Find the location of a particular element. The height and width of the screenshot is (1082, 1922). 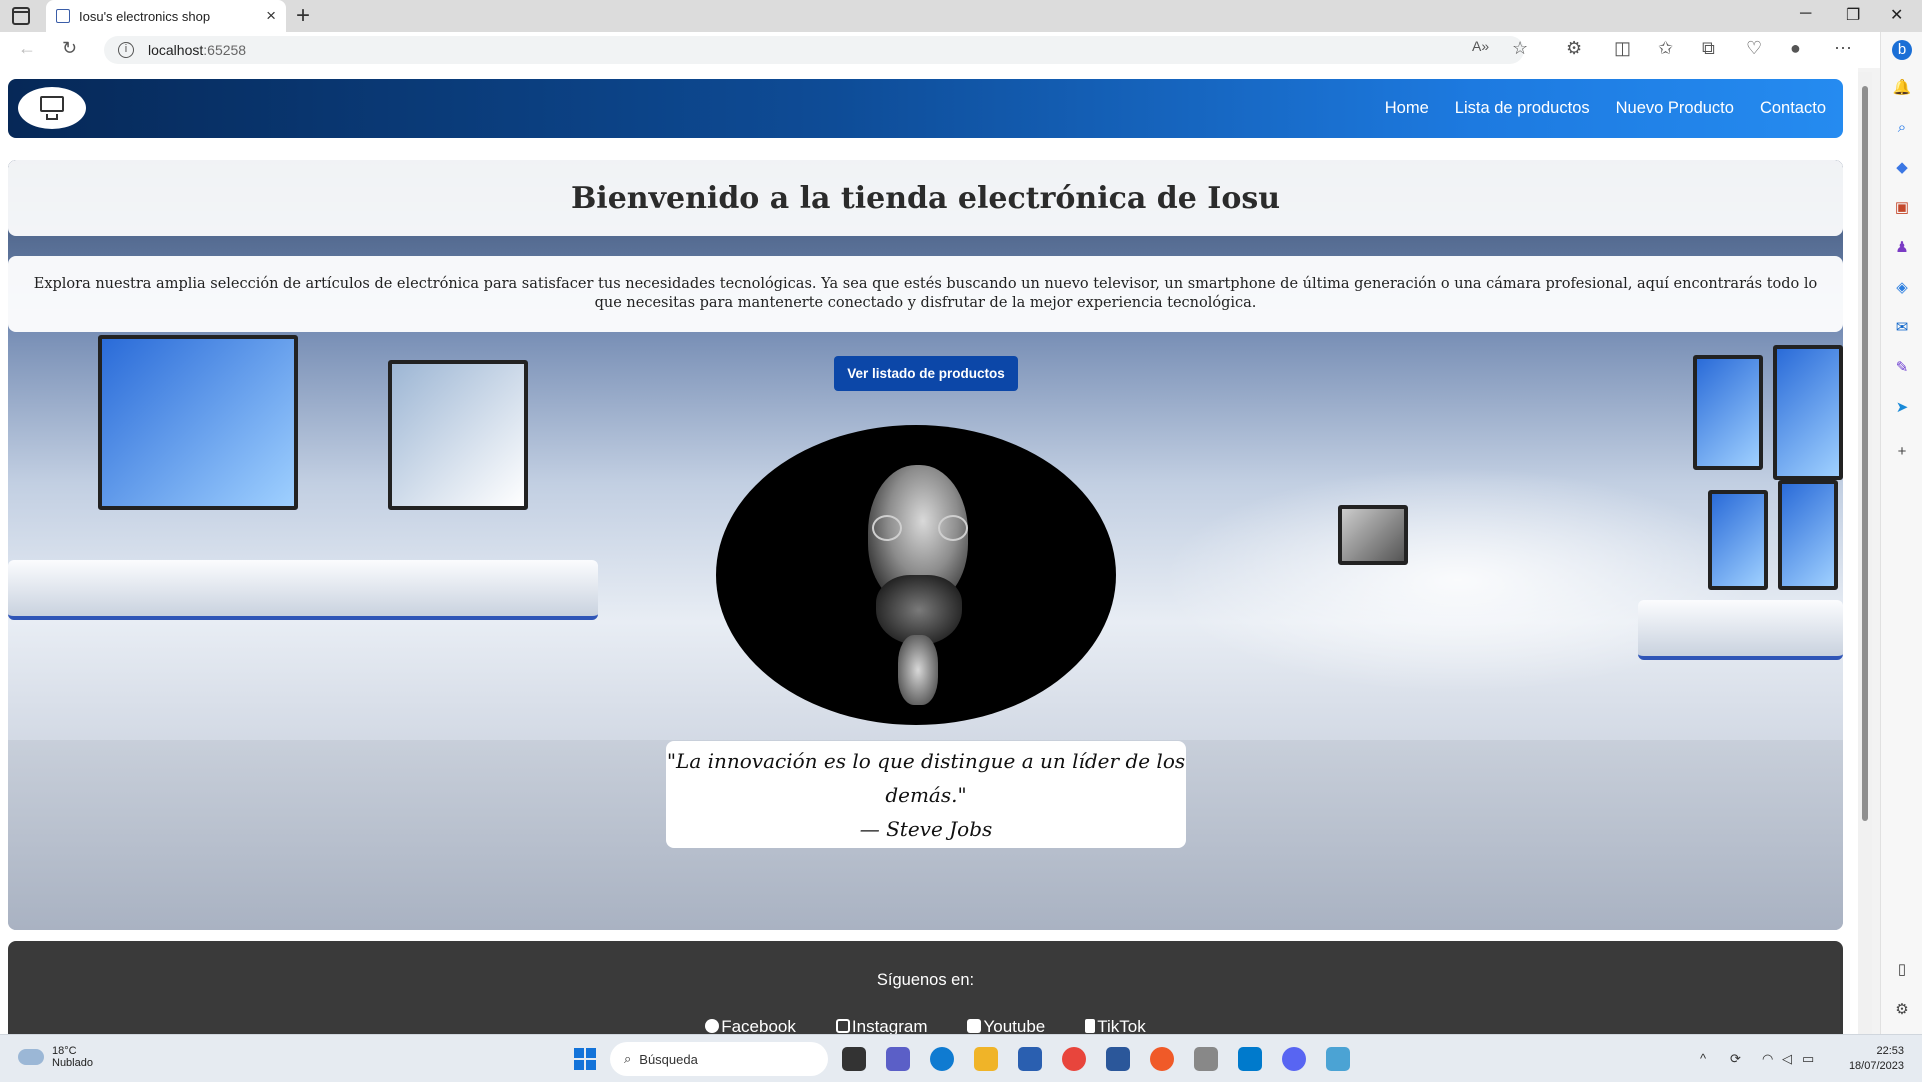

portrait-glasses-left is located at coordinates (887, 528).